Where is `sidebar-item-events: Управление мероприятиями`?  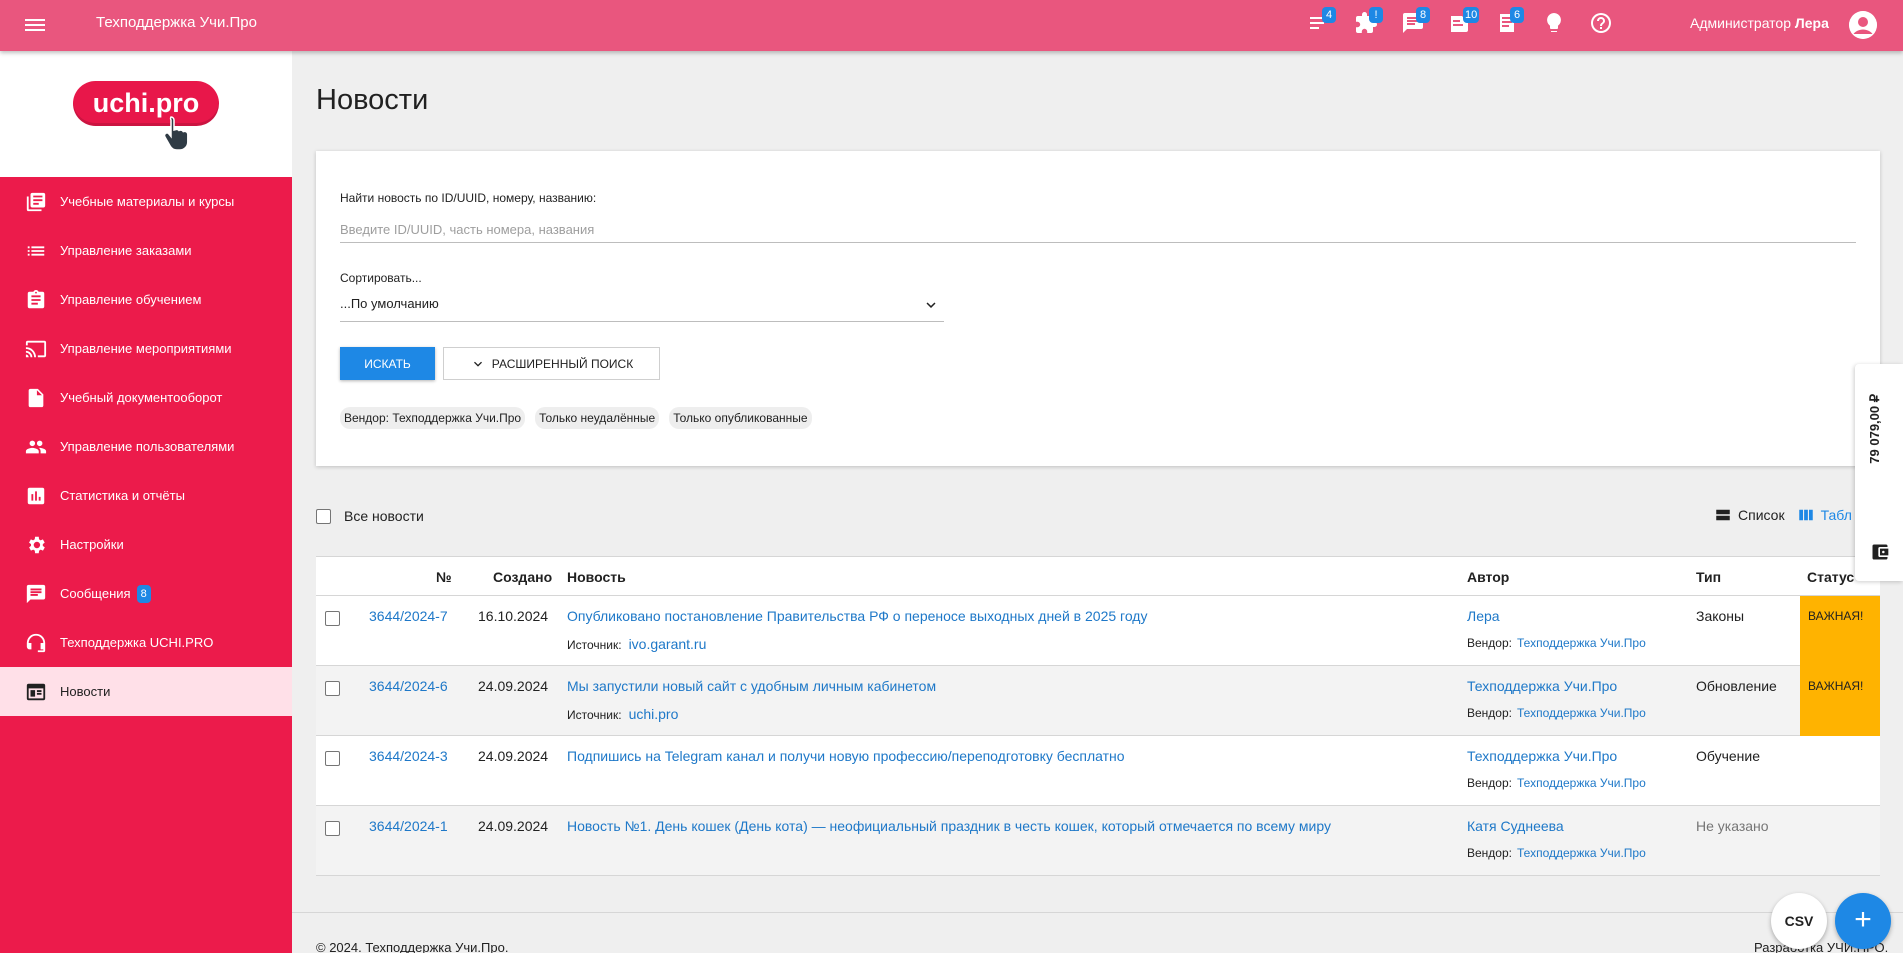 sidebar-item-events: Управление мероприятиями is located at coordinates (146, 348).